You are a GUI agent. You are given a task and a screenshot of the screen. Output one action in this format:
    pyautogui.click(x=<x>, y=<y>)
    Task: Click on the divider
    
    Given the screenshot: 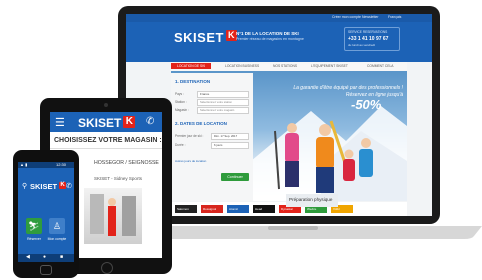 What is the action you would take?
    pyautogui.click(x=106, y=148)
    